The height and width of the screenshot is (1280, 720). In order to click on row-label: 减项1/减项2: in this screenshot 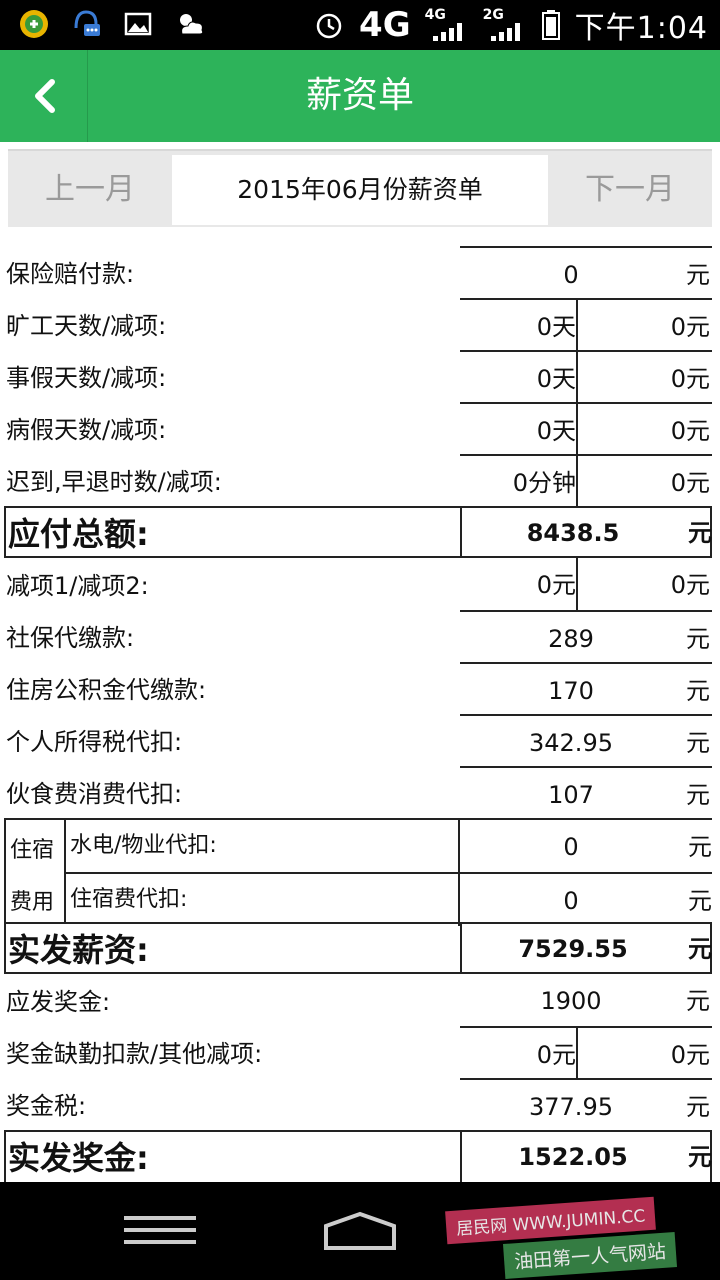, I will do `click(77, 586)`.